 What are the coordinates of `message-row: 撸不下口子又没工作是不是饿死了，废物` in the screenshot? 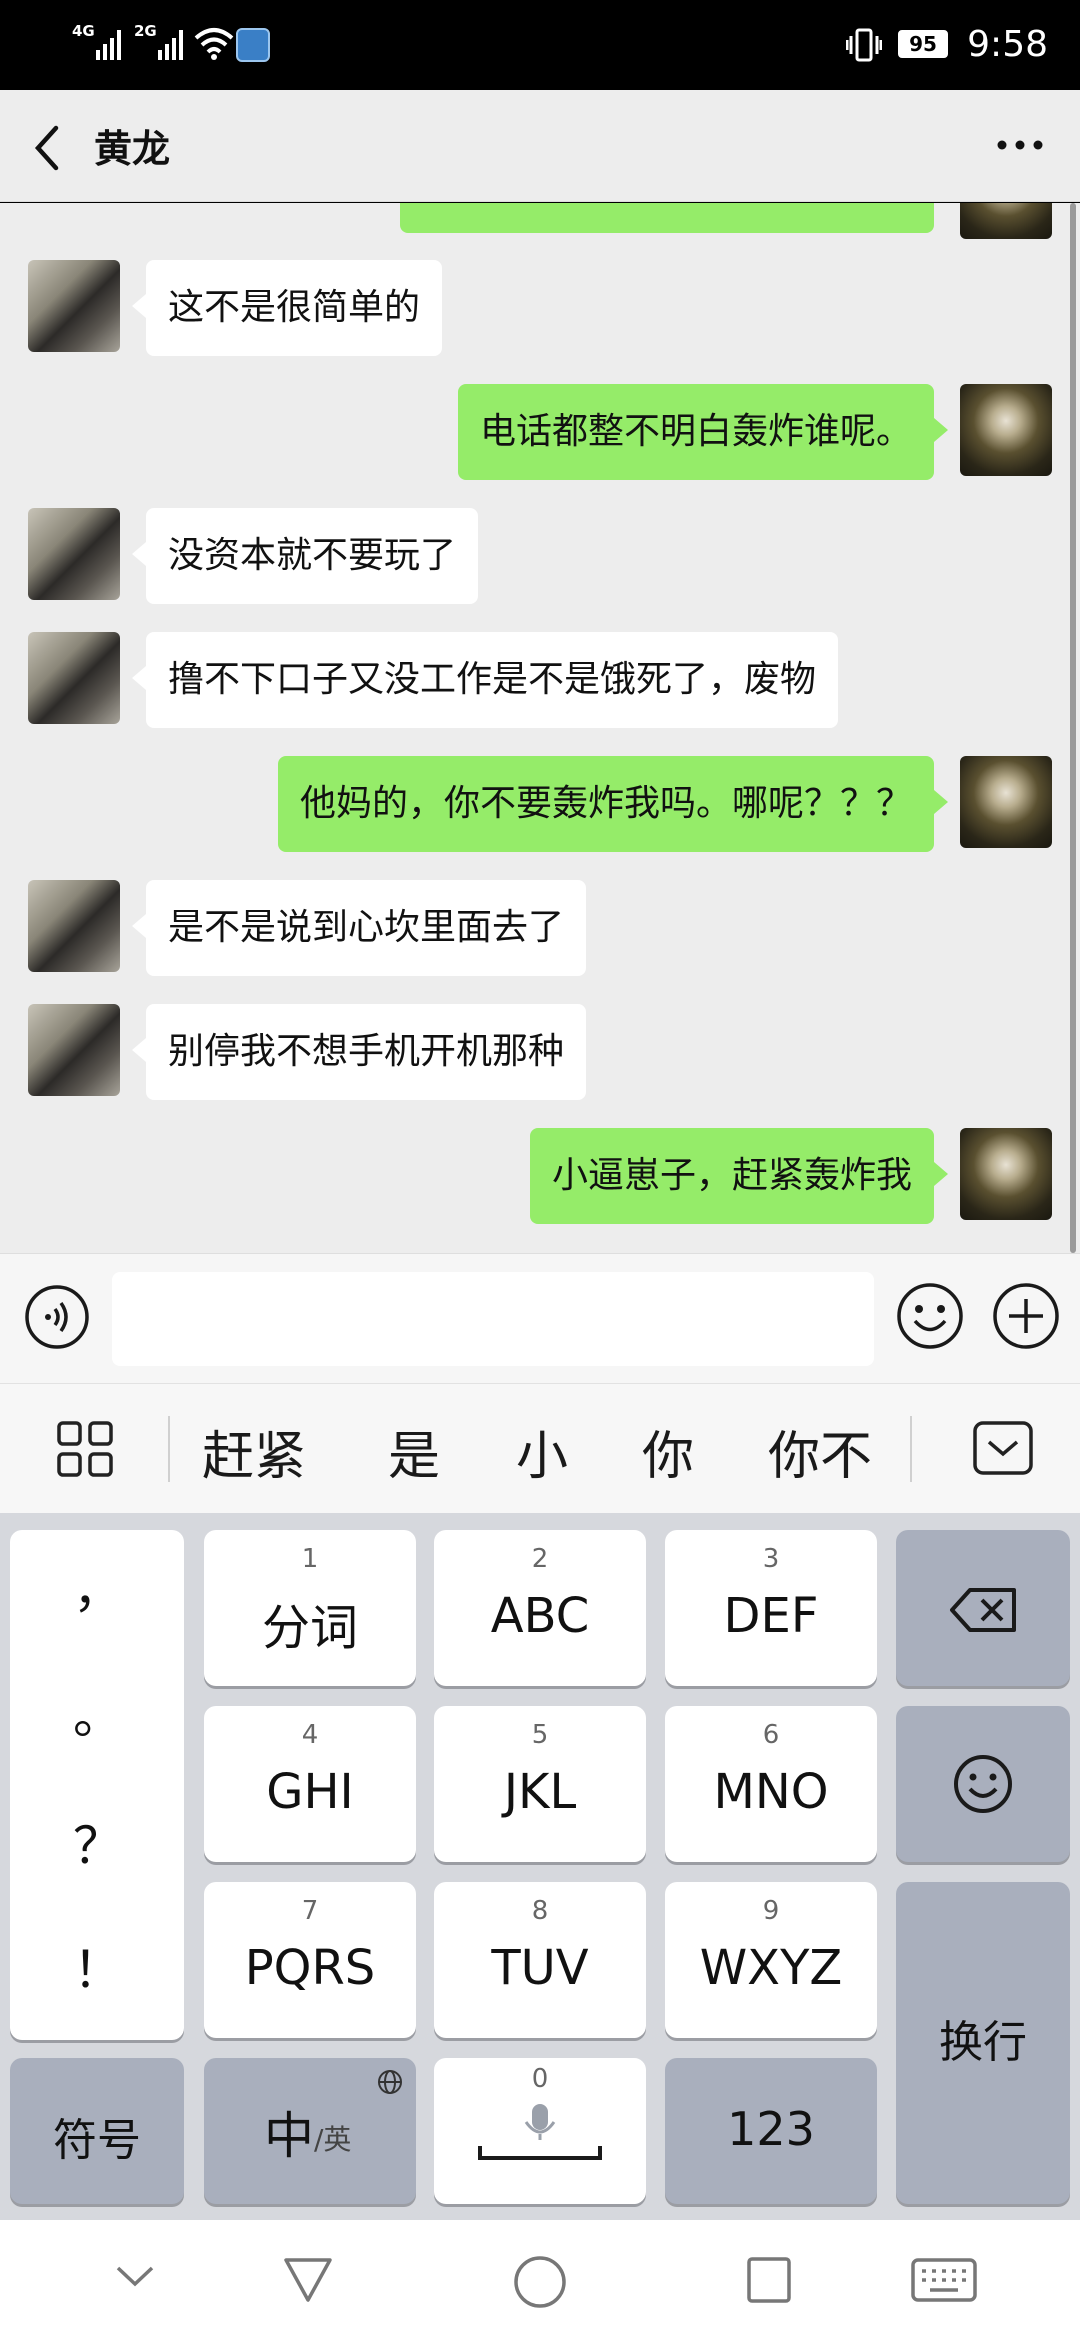 It's located at (540, 682).